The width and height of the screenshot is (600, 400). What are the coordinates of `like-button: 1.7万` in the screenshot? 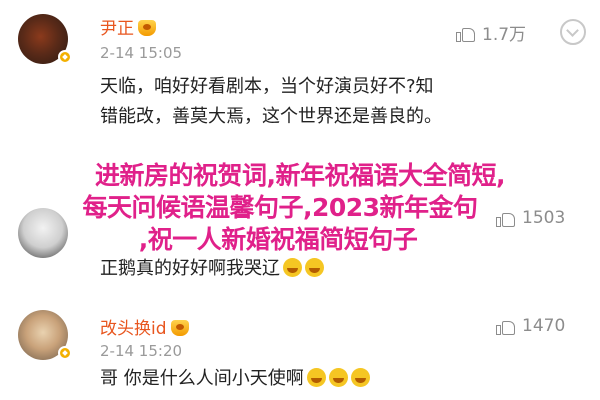 It's located at (491, 32).